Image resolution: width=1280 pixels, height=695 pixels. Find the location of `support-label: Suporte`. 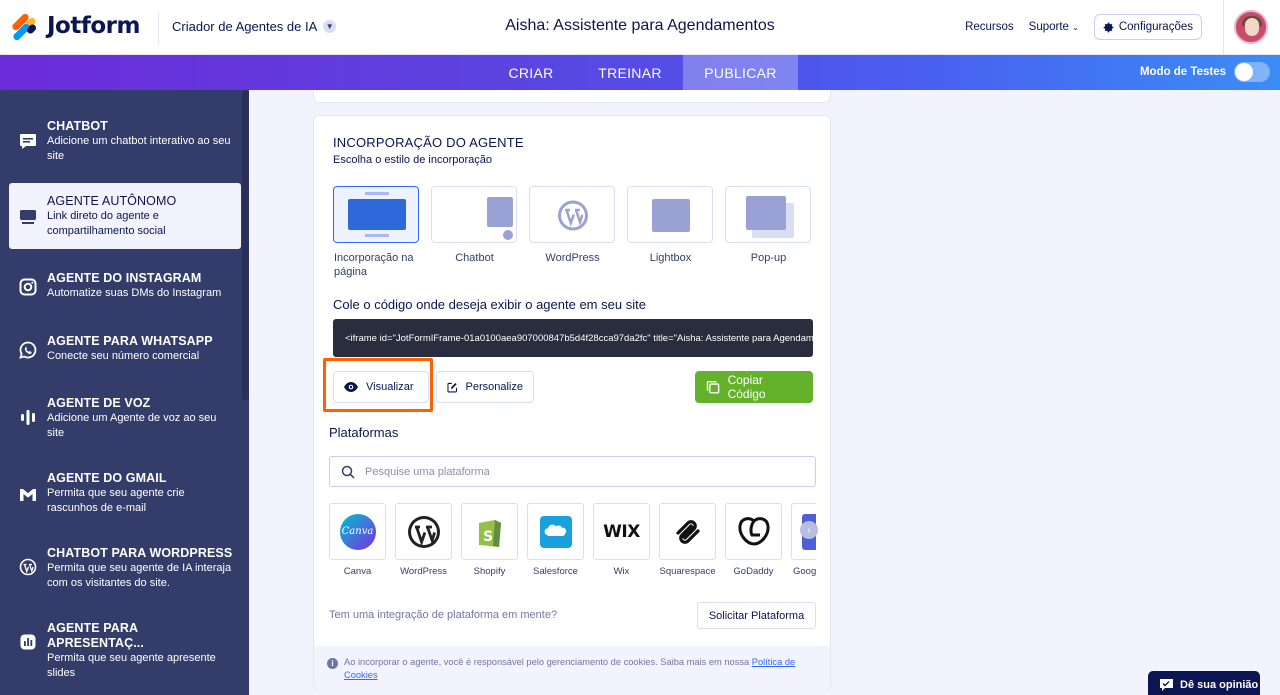

support-label: Suporte is located at coordinates (1048, 27).